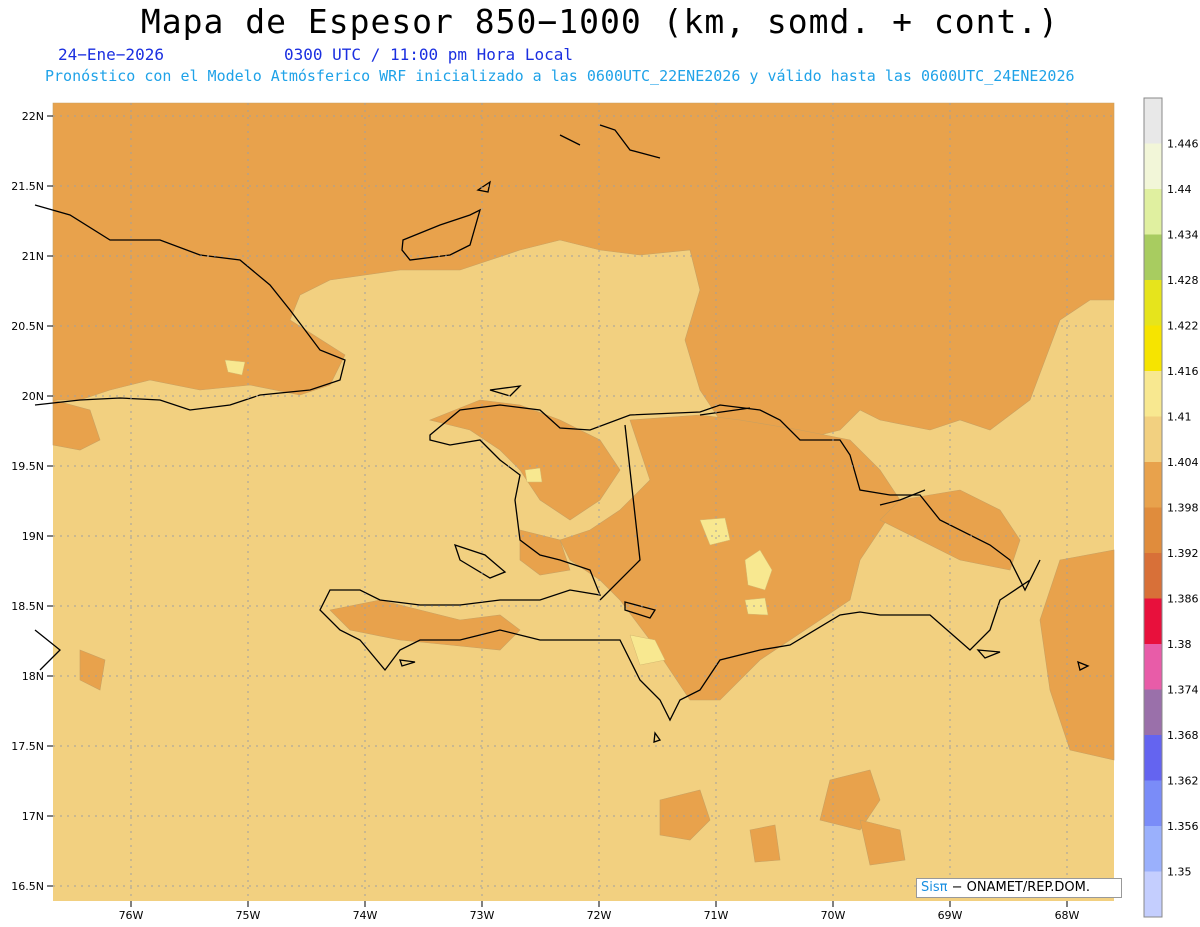 This screenshot has height=927, width=1200. Describe the element at coordinates (934, 887) in the screenshot. I see `sispi-logo: Sisπ` at that location.